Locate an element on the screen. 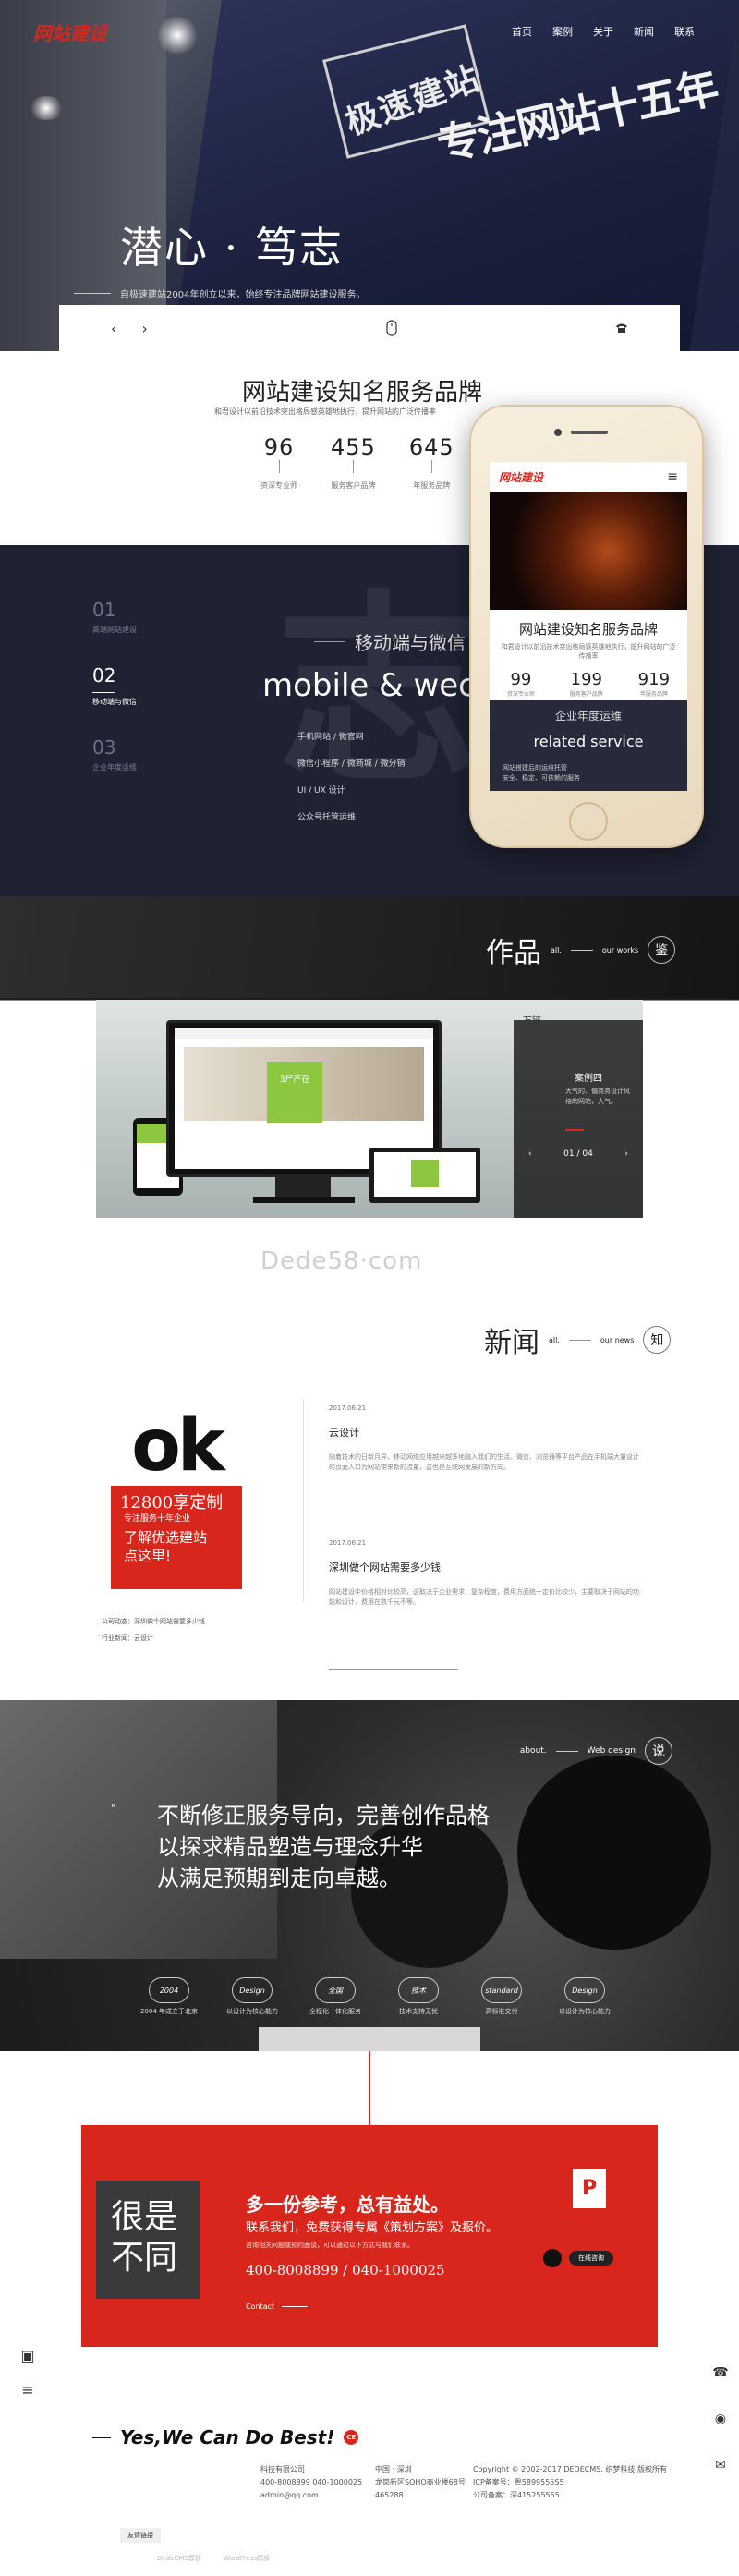 Image resolution: width=739 pixels, height=2576 pixels. step-item-active: 02 移动端与微信 is located at coordinates (114, 685).